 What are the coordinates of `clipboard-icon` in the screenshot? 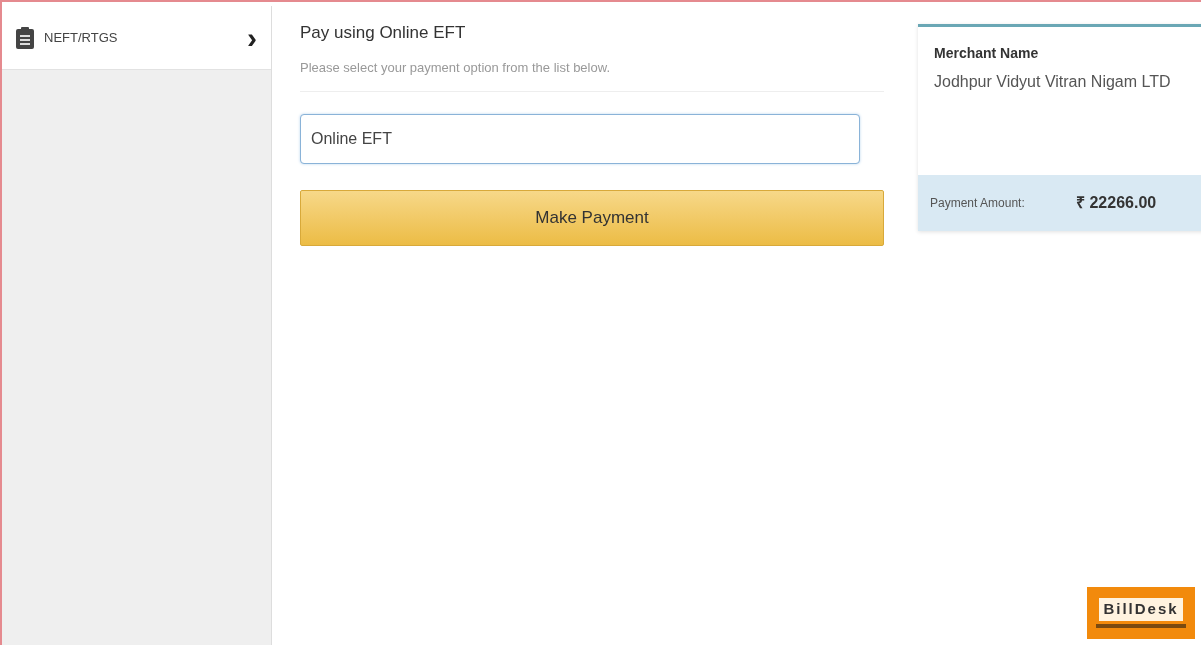 It's located at (25, 37).